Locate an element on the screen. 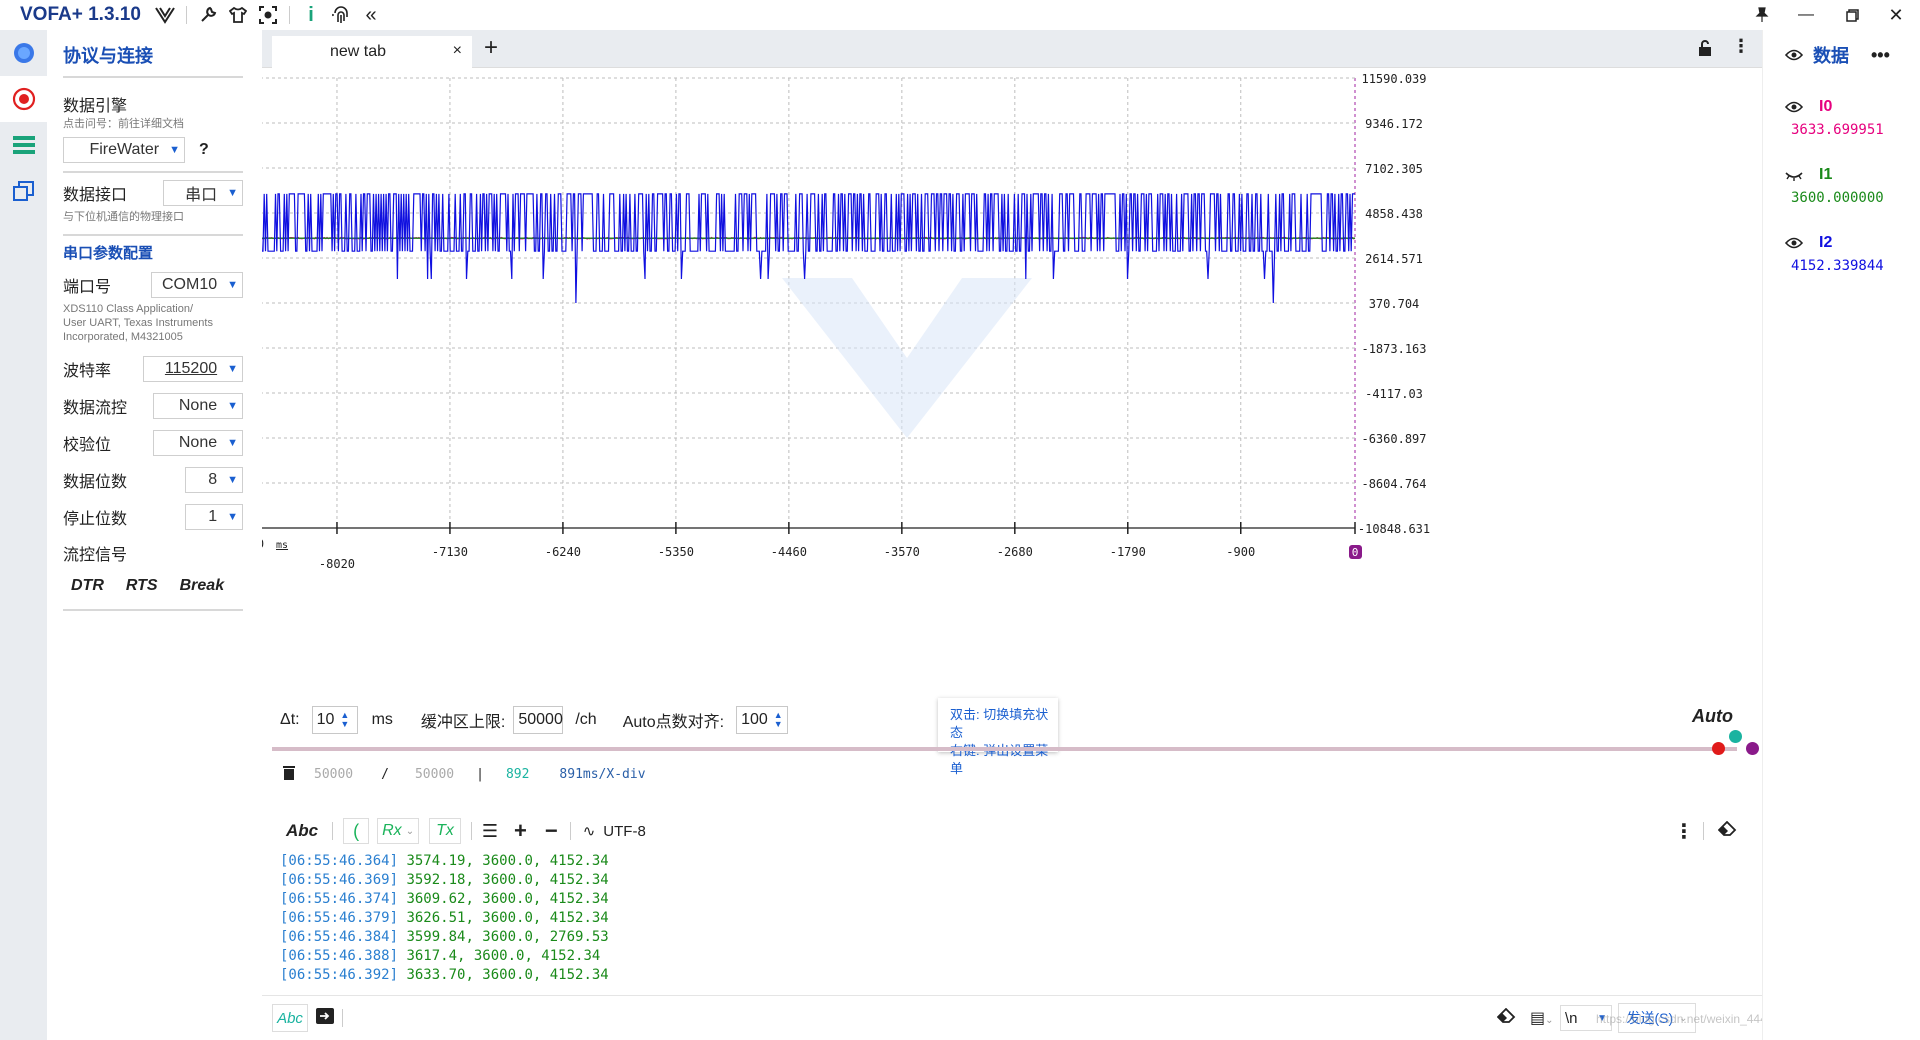  dt-input: 10 ▲ ▼ is located at coordinates (334, 720).